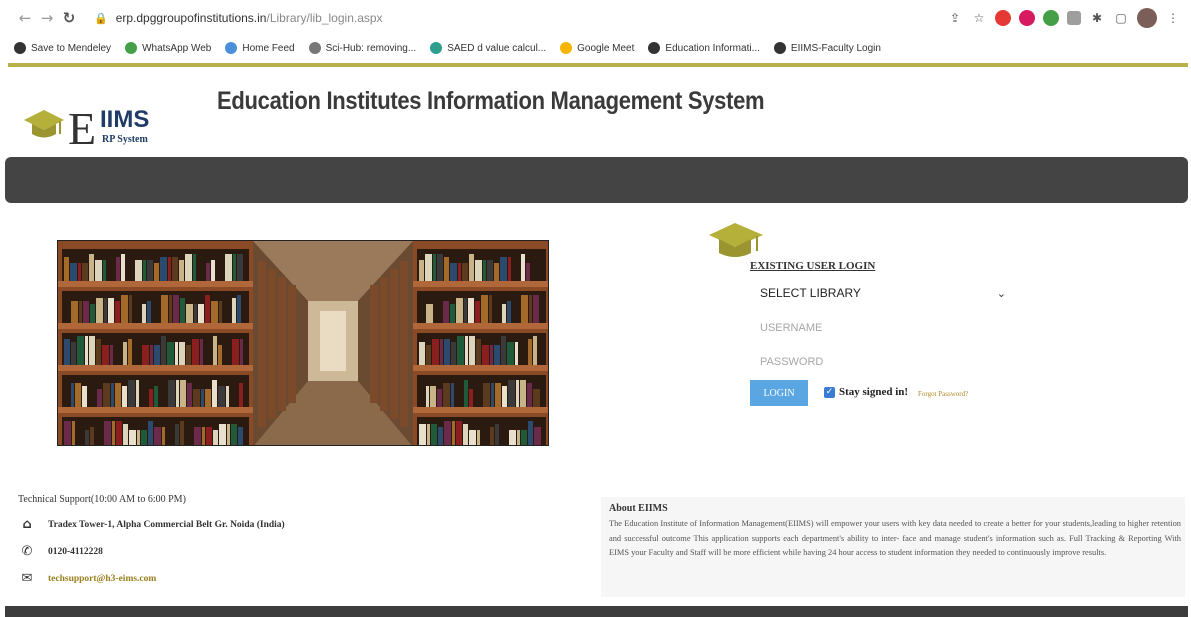 This screenshot has width=1191, height=617. What do you see at coordinates (979, 18) in the screenshot?
I see `star-icon: ☆` at bounding box center [979, 18].